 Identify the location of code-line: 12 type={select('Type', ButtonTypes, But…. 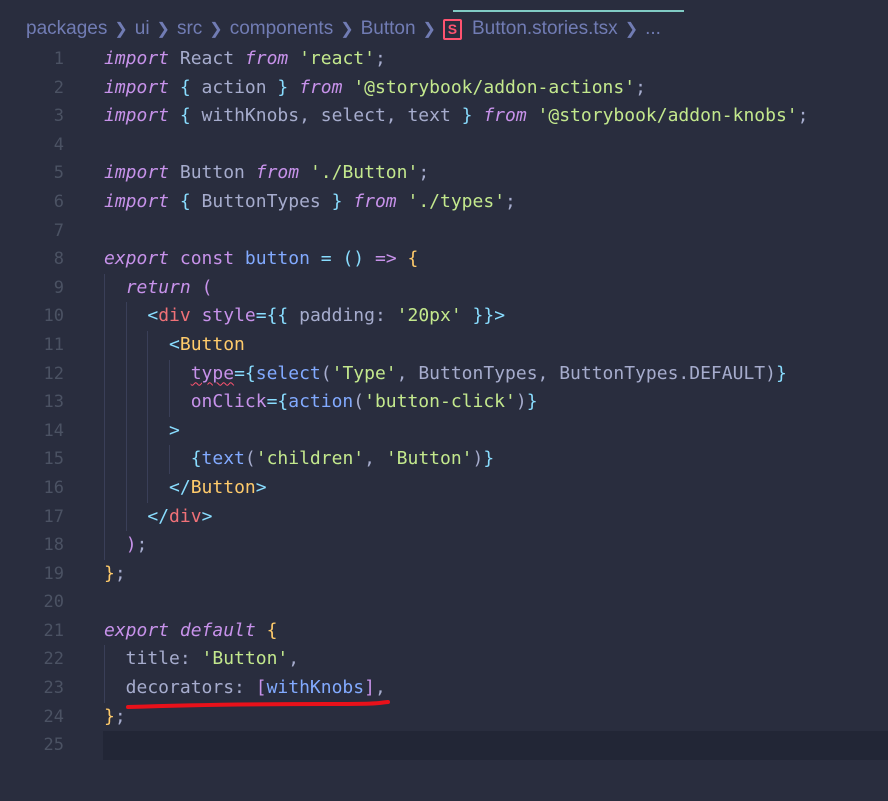
(444, 374).